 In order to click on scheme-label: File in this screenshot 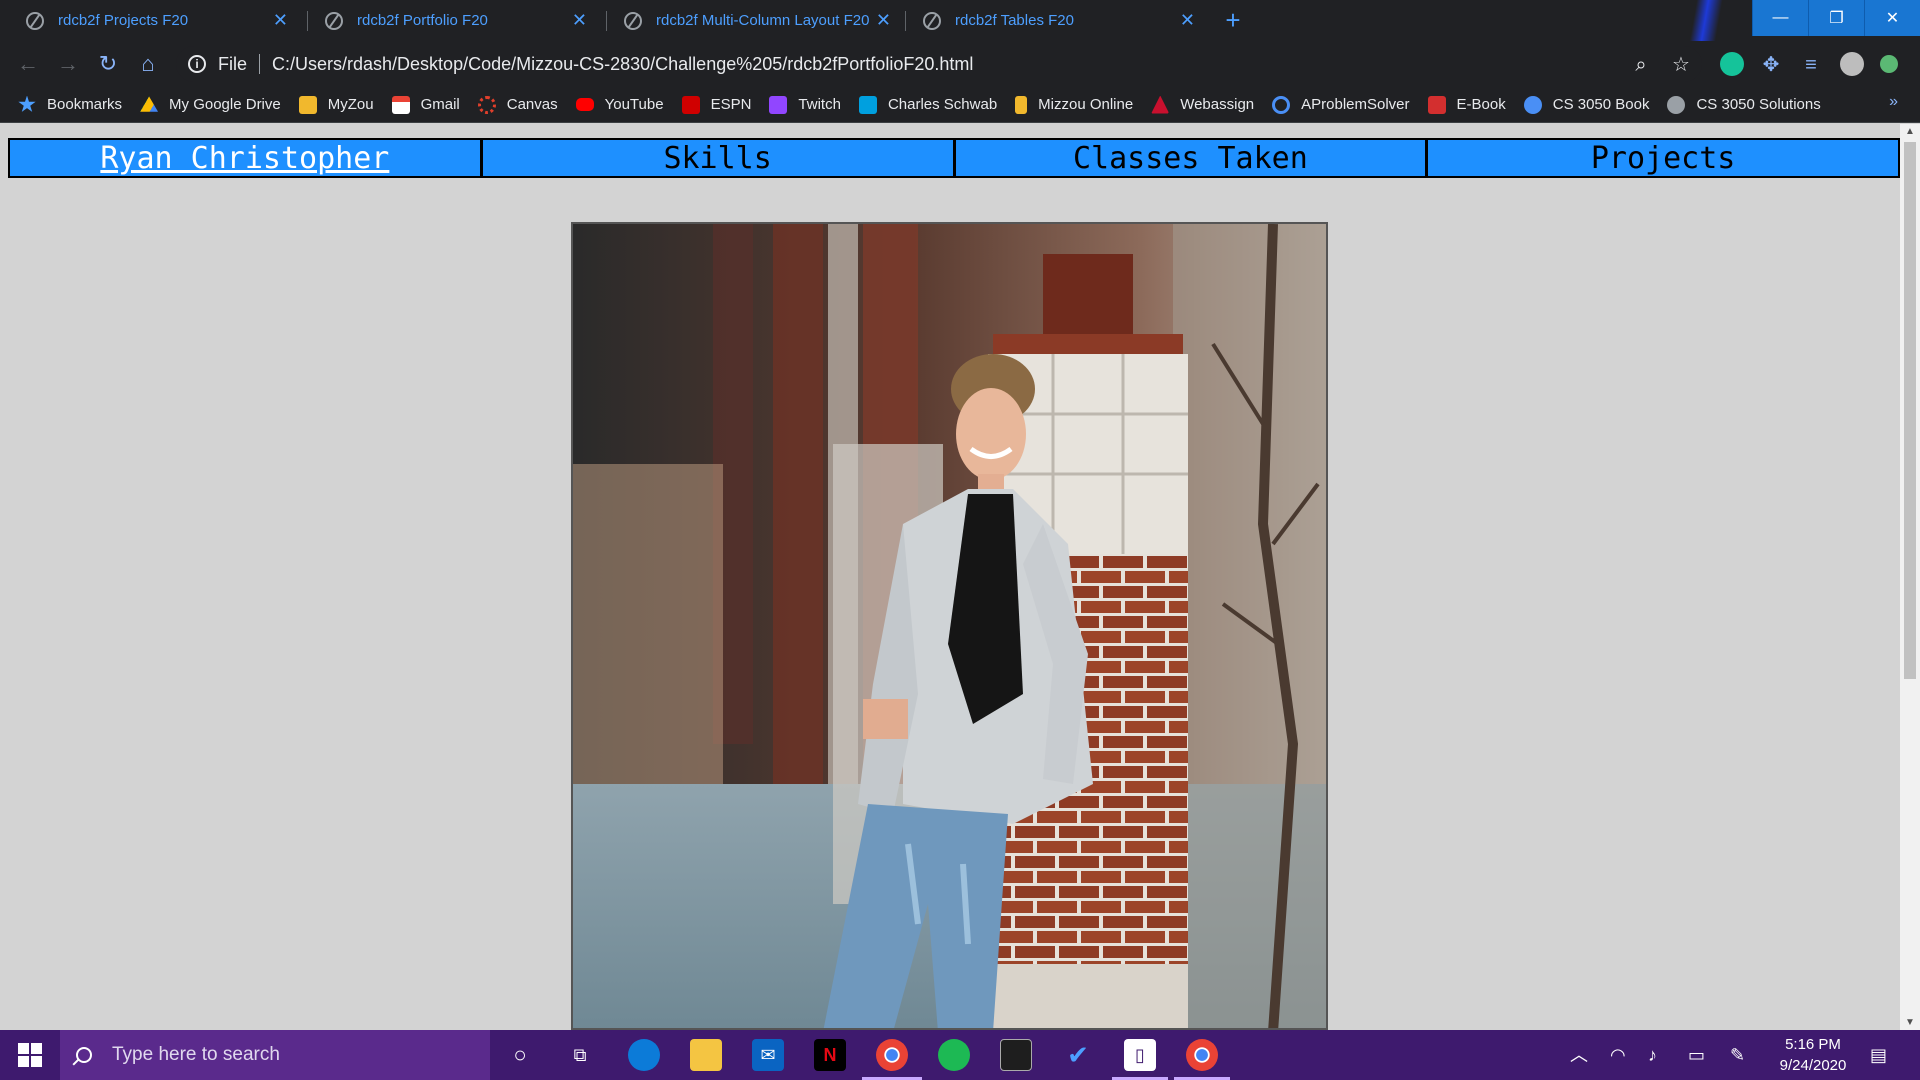, I will do `click(233, 63)`.